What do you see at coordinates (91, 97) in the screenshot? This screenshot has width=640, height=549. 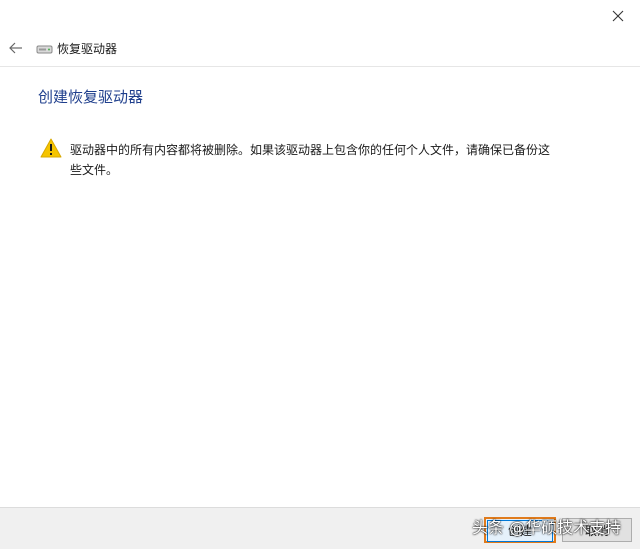 I see `page-heading: 创建恢复驱动器` at bounding box center [91, 97].